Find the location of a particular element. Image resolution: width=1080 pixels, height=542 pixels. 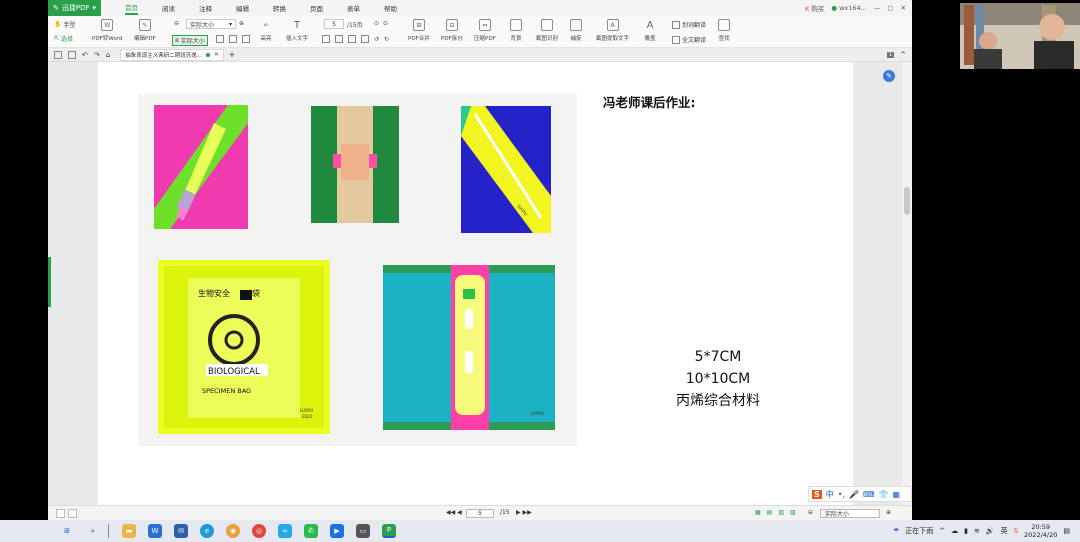

capture-button: 捕捉 is located at coordinates (576, 30).